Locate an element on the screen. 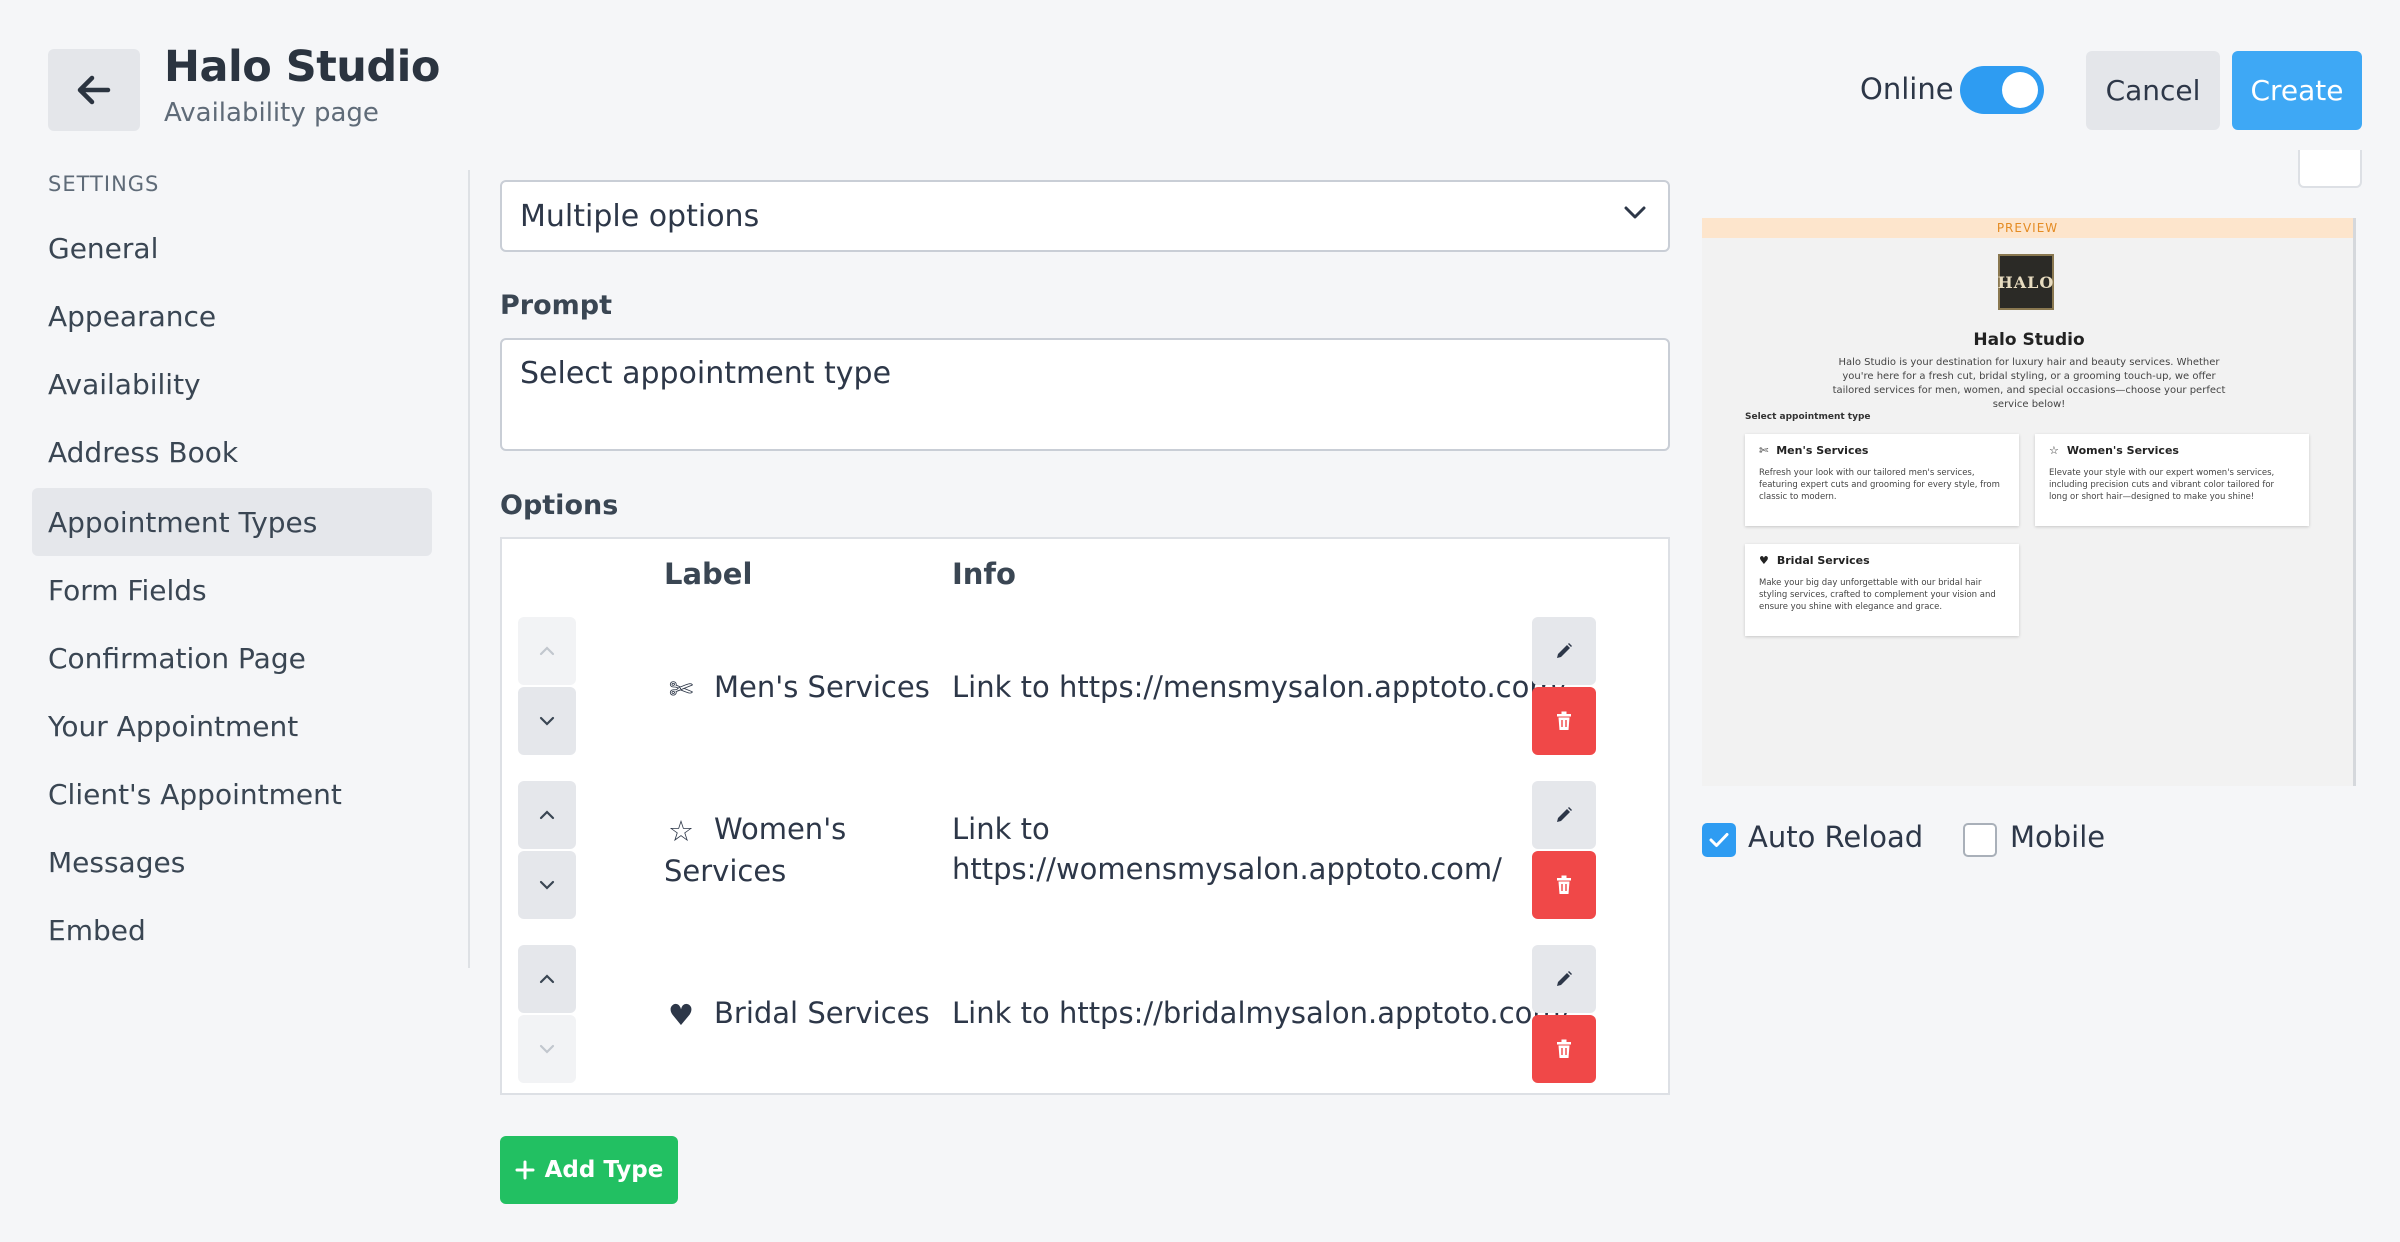  sidebar-divider is located at coordinates (469, 569).